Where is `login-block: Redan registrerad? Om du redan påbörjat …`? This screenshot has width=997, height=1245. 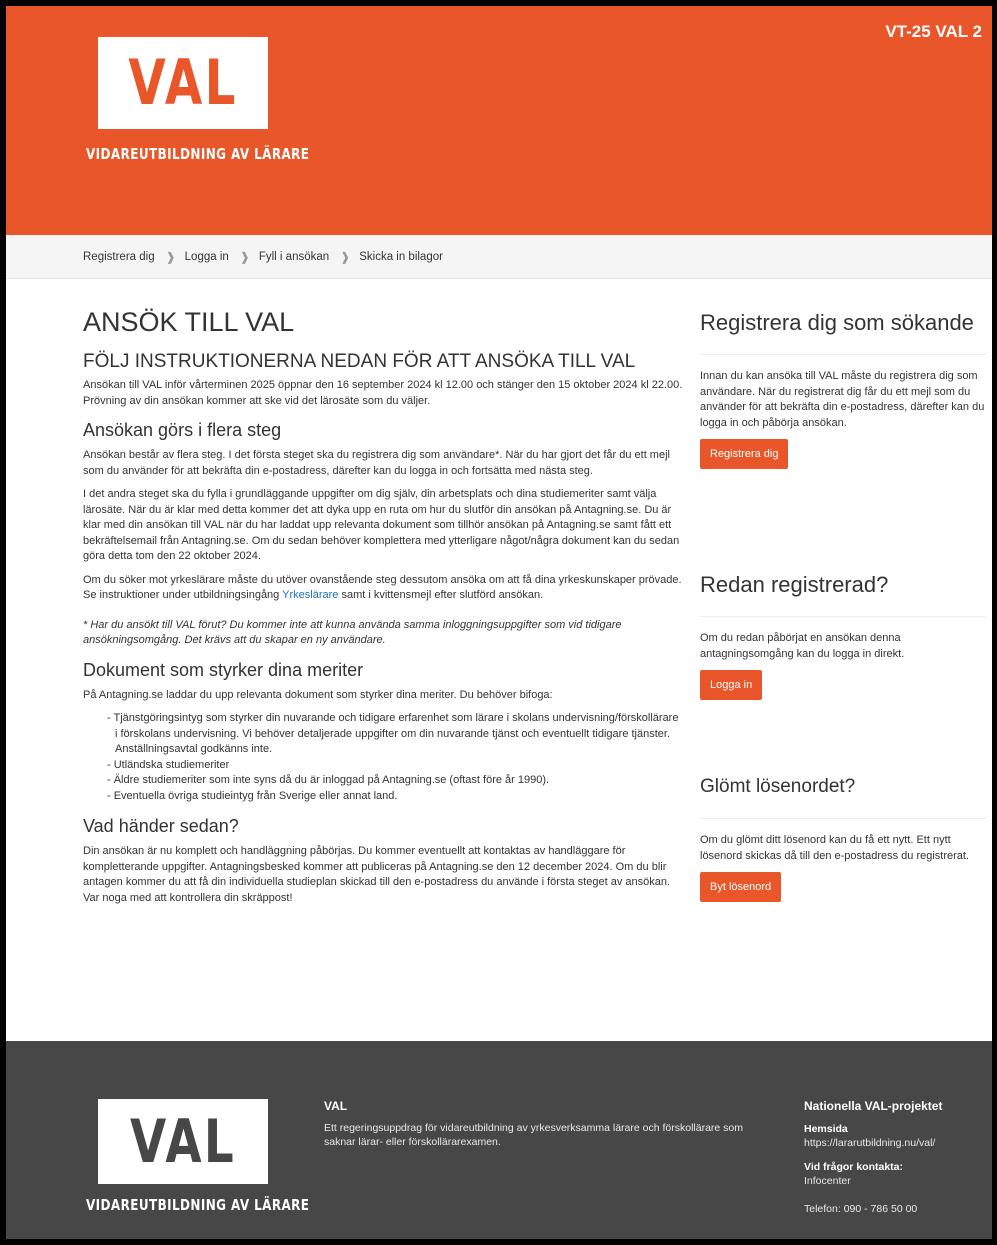 login-block: Redan registrerad? Om du redan påbörjat … is located at coordinates (843, 636).